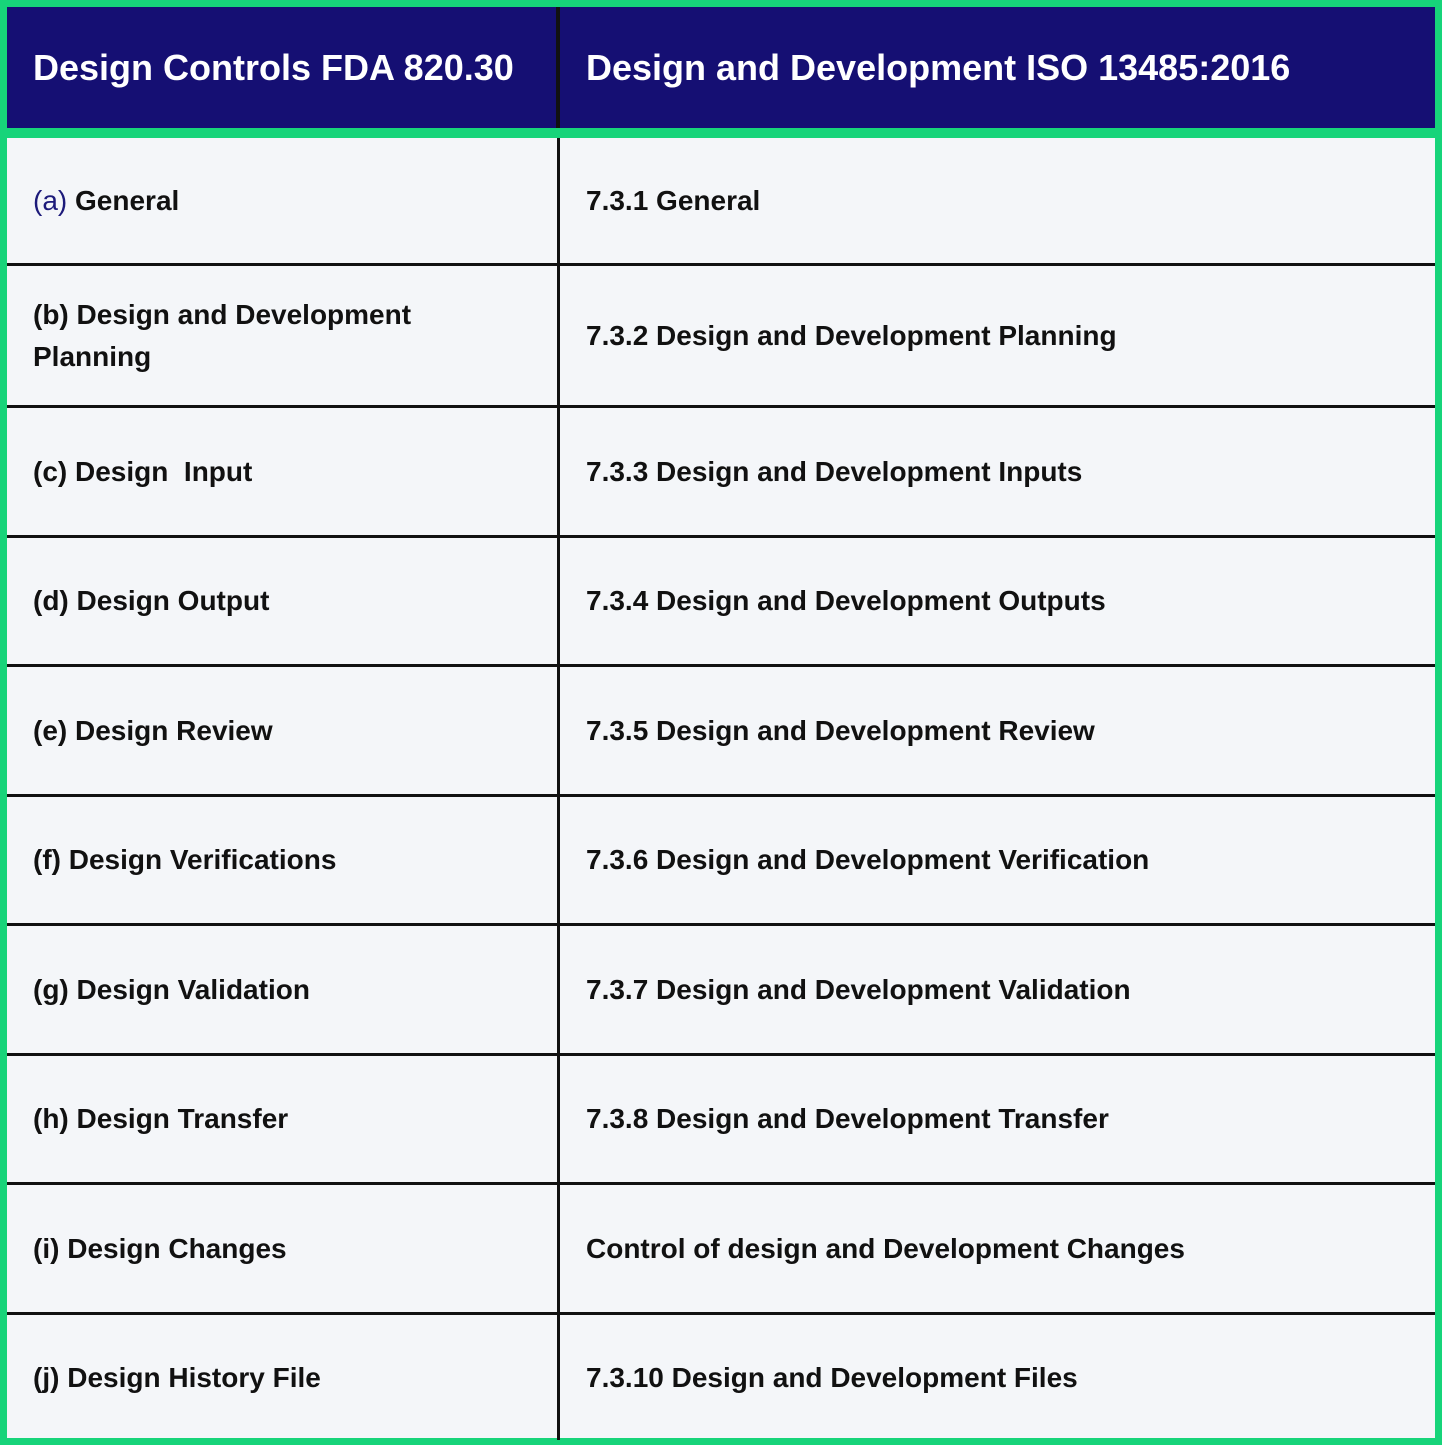  Describe the element at coordinates (51, 600) in the screenshot. I see `fda-prefix: (d)` at that location.